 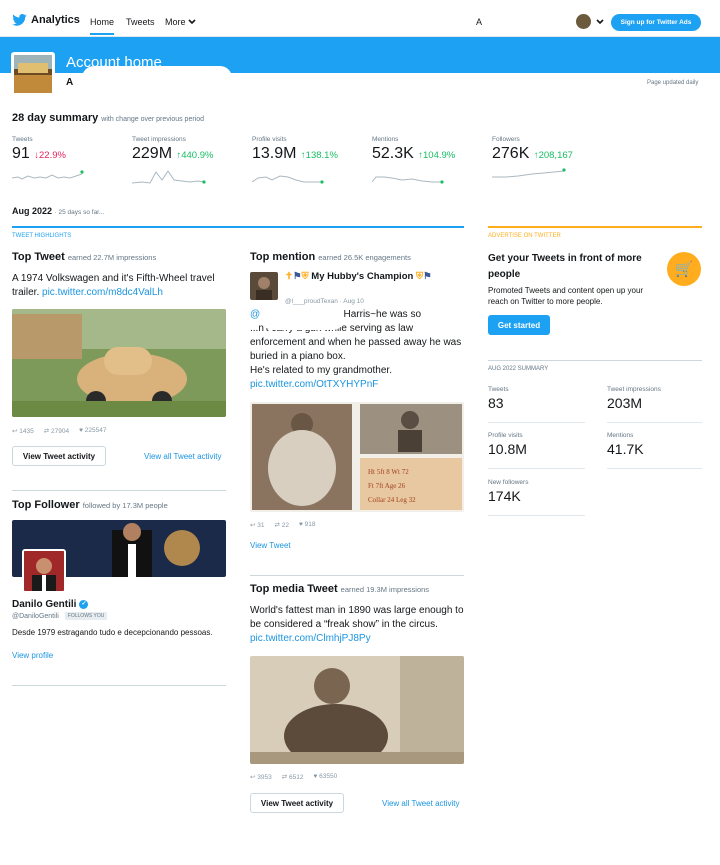 What do you see at coordinates (19, 20) in the screenshot?
I see `twitter-bird-icon` at bounding box center [19, 20].